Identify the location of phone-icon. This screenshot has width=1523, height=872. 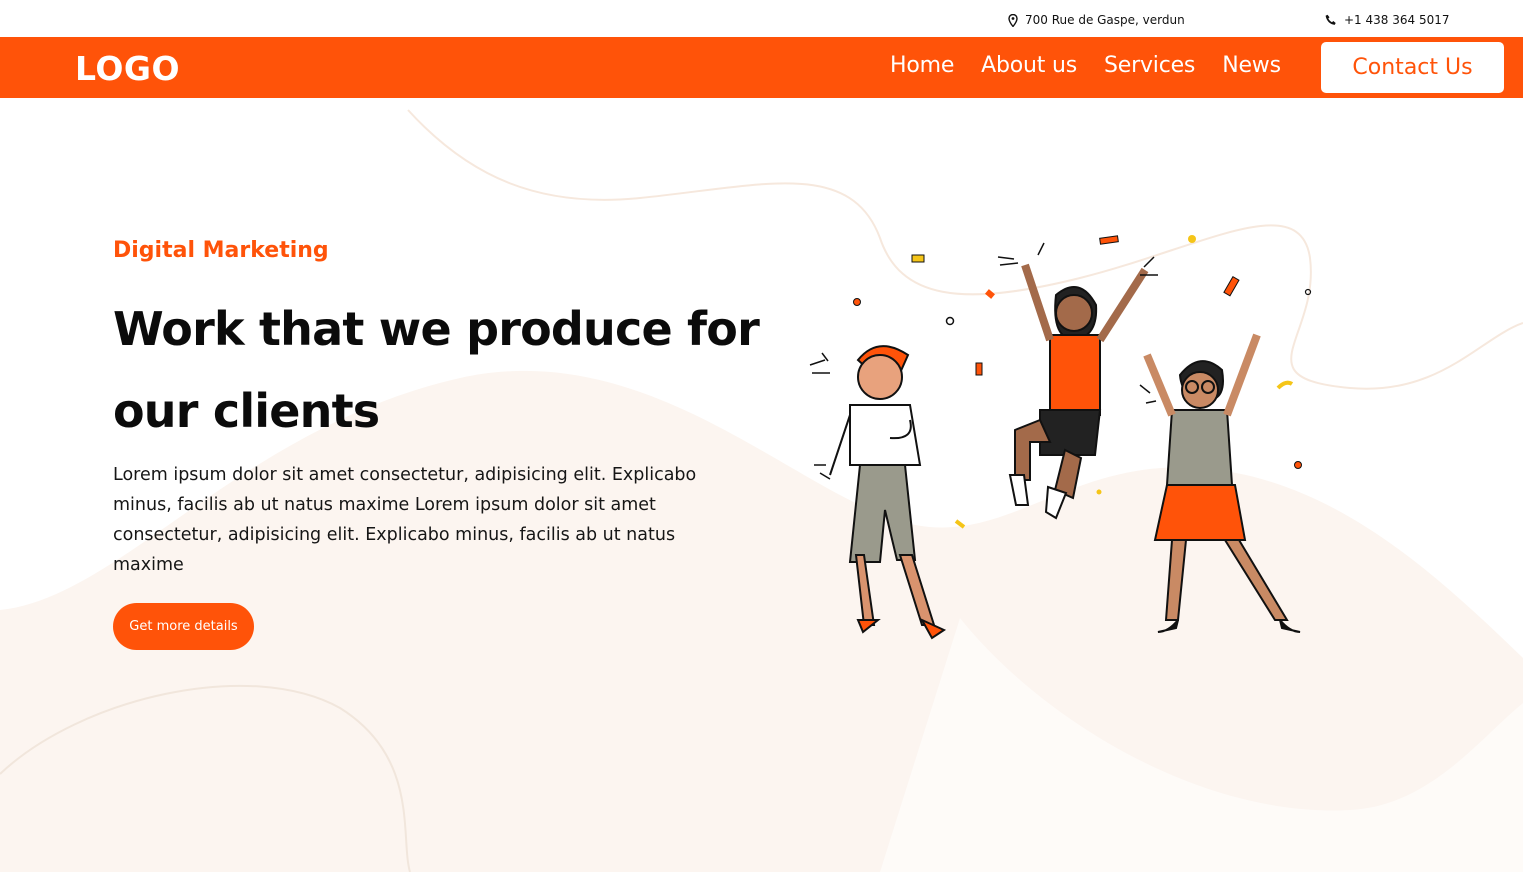
(1331, 20).